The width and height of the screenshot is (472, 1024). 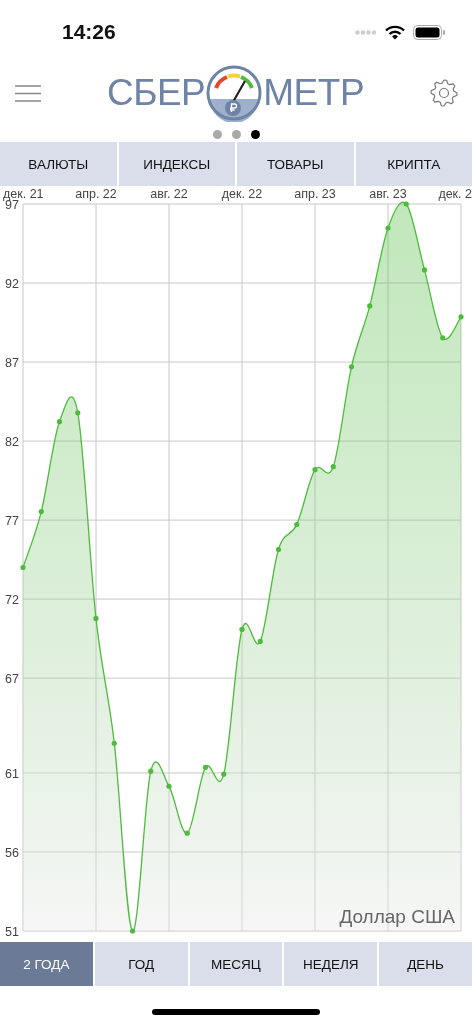 I want to click on x-axis-label: дек. 2, so click(x=455, y=194).